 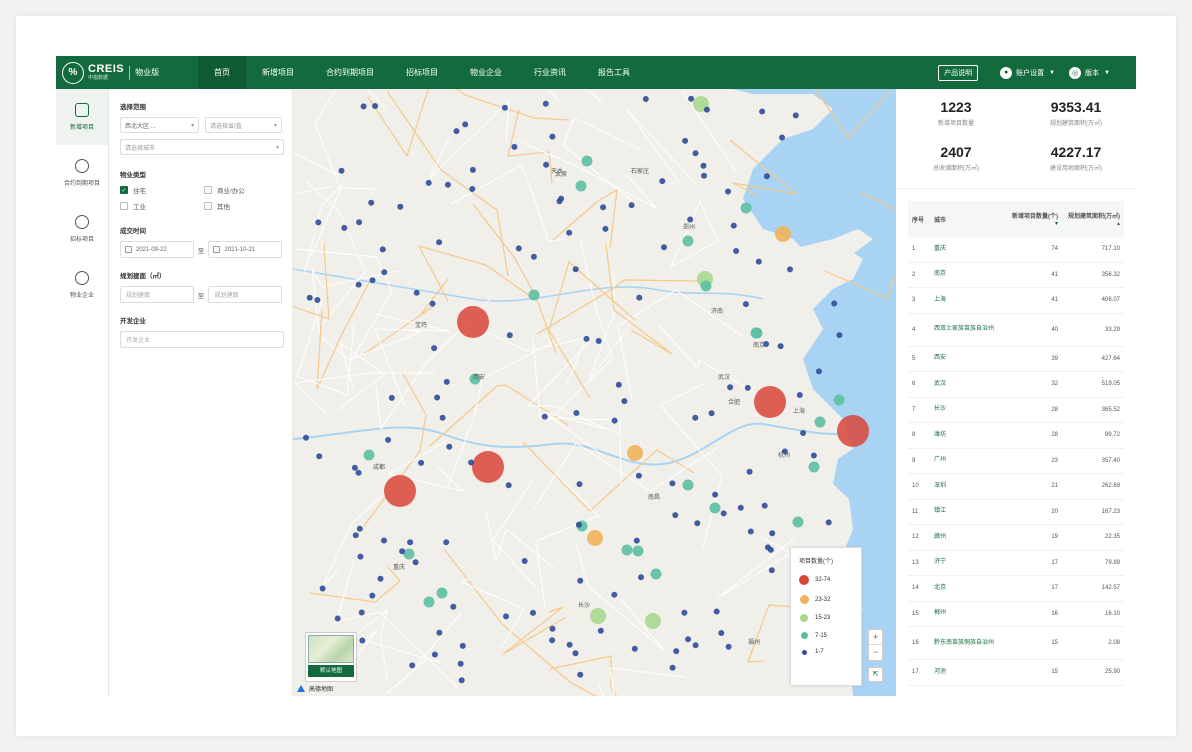 I want to click on zoom-in-button: +, so click(x=875, y=637).